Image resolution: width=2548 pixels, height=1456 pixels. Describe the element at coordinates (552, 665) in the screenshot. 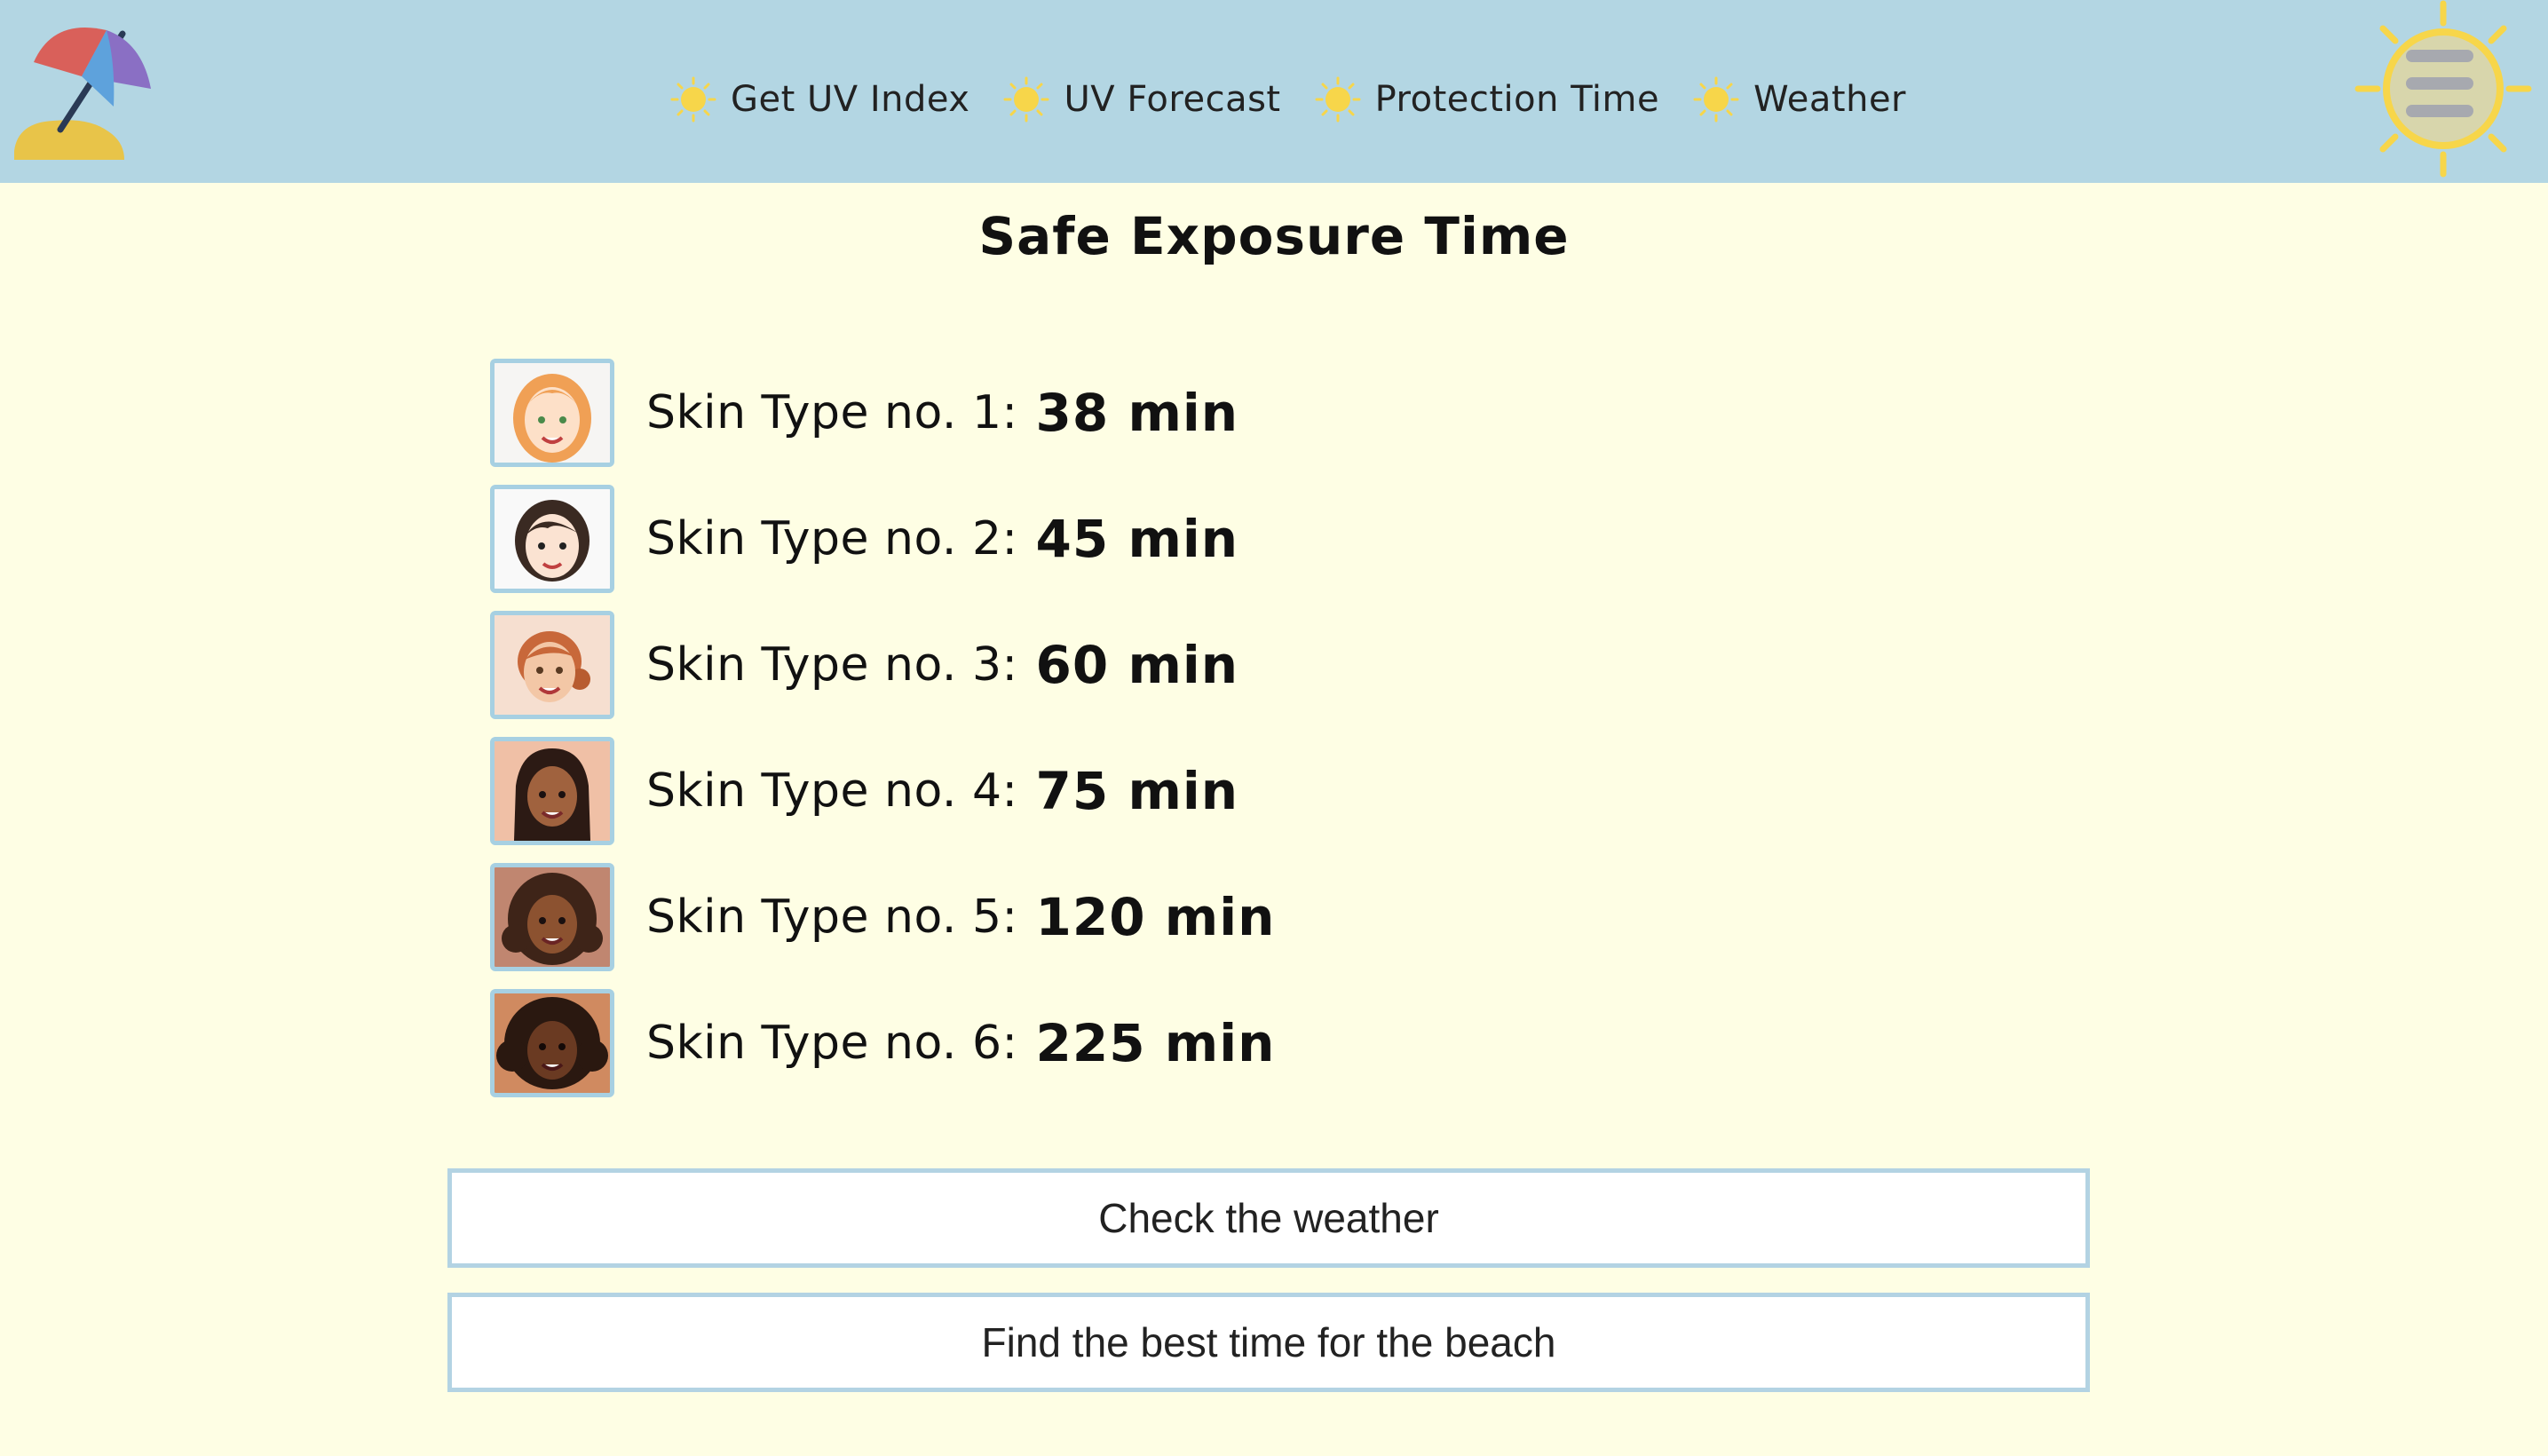

I see `skin-type-3-avatar` at that location.